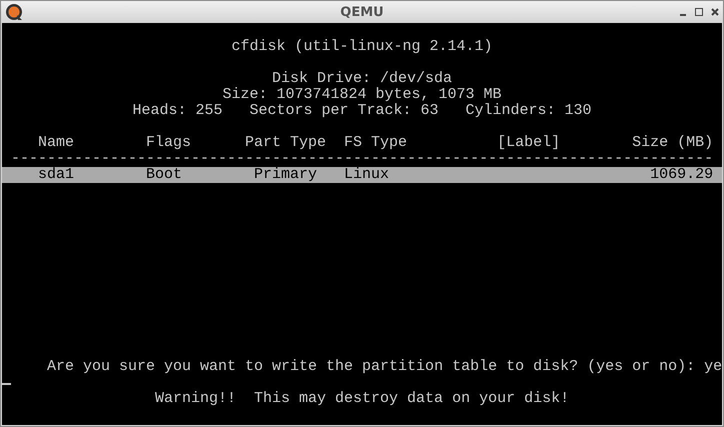 This screenshot has height=427, width=724. What do you see at coordinates (362, 95) in the screenshot?
I see `disk-info-line: Size: 1073741824 bytes, 1073 MB` at bounding box center [362, 95].